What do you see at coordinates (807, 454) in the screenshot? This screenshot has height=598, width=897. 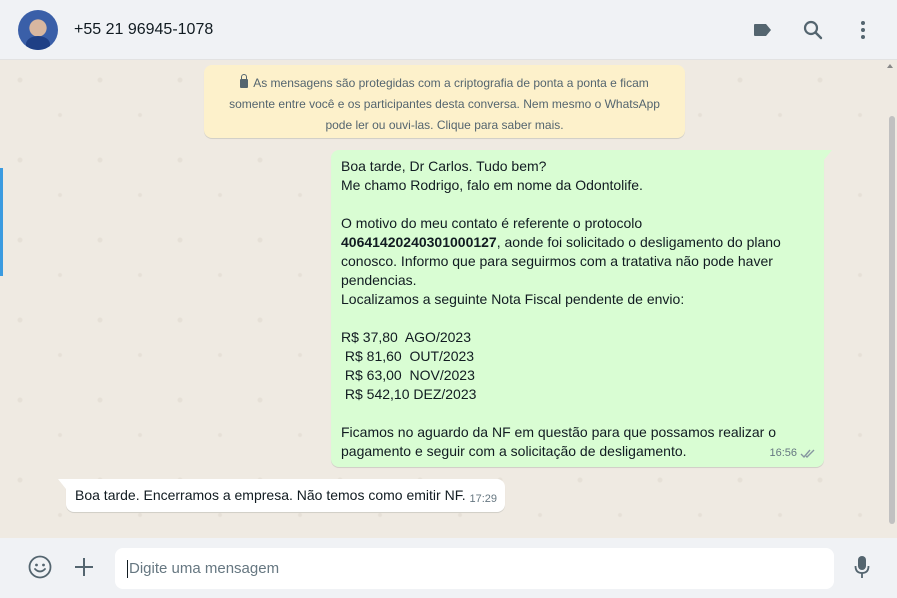 I see `double-check-icon` at bounding box center [807, 454].